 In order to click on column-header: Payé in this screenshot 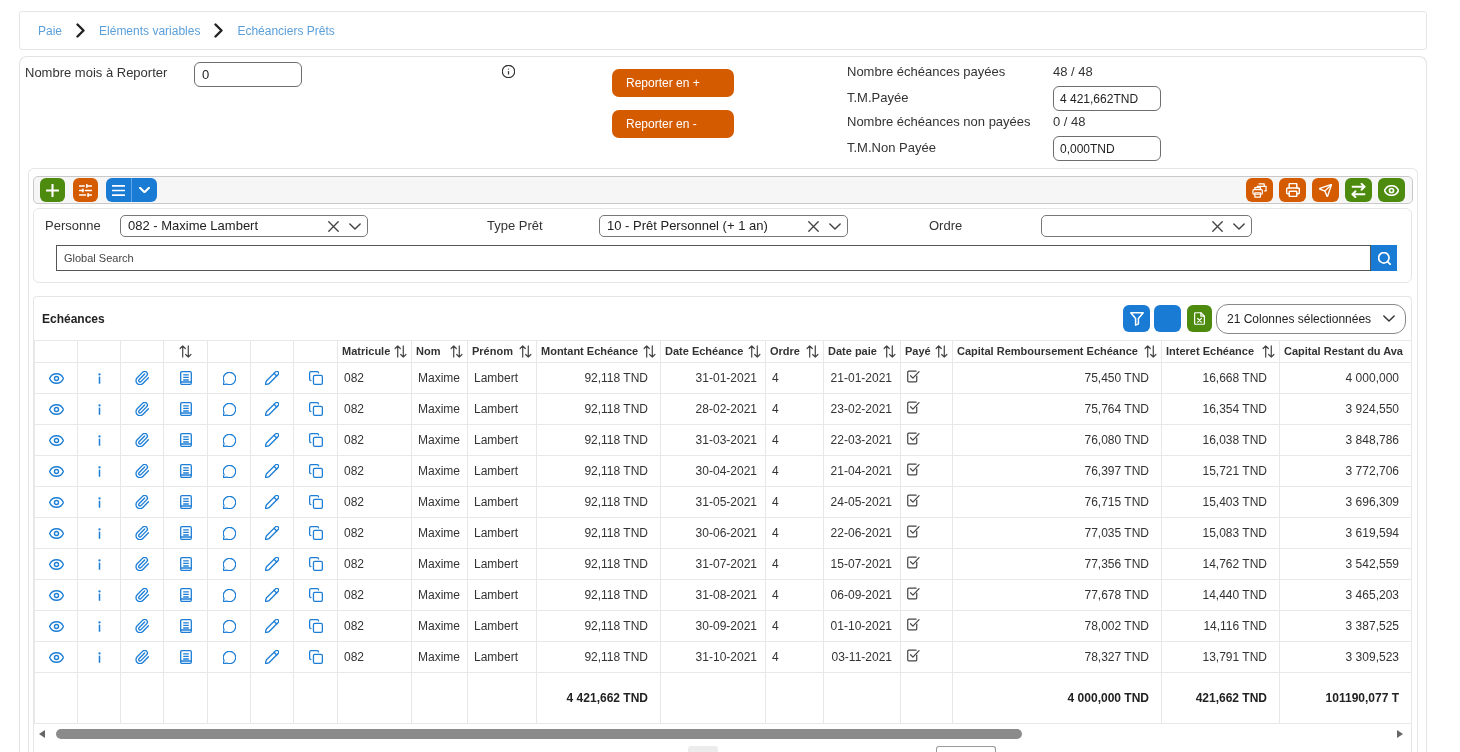, I will do `click(926, 351)`.